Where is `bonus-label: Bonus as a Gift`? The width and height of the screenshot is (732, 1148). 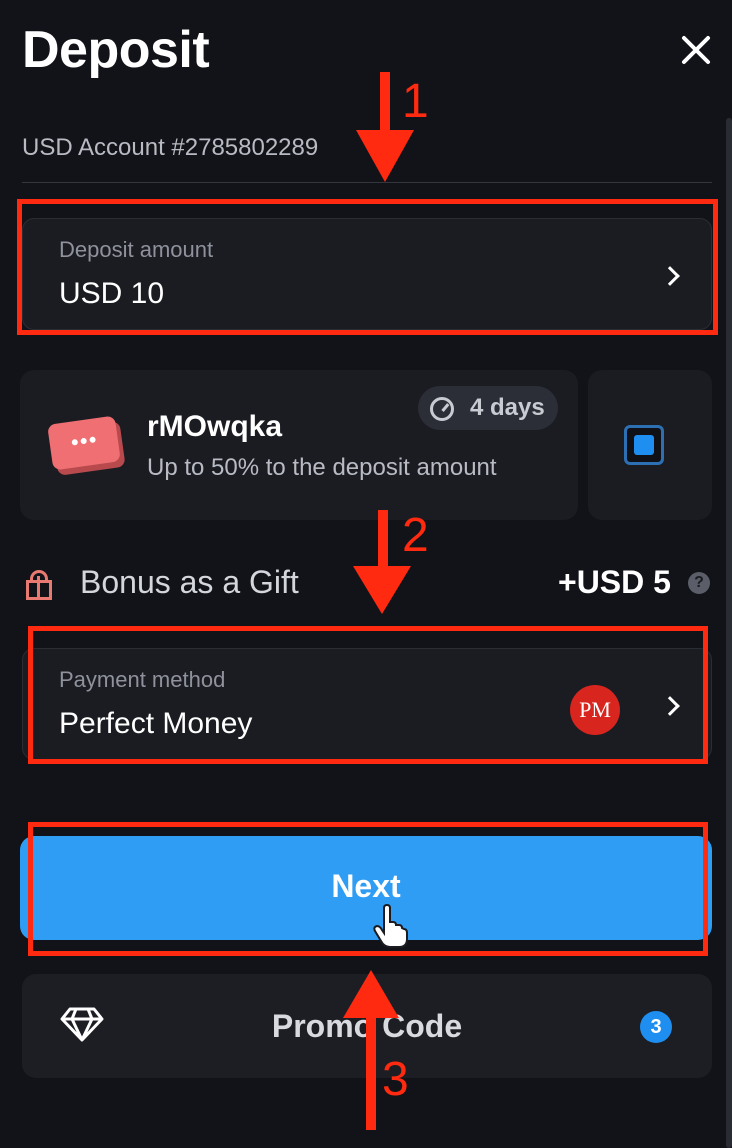 bonus-label: Bonus as a Gift is located at coordinates (189, 582).